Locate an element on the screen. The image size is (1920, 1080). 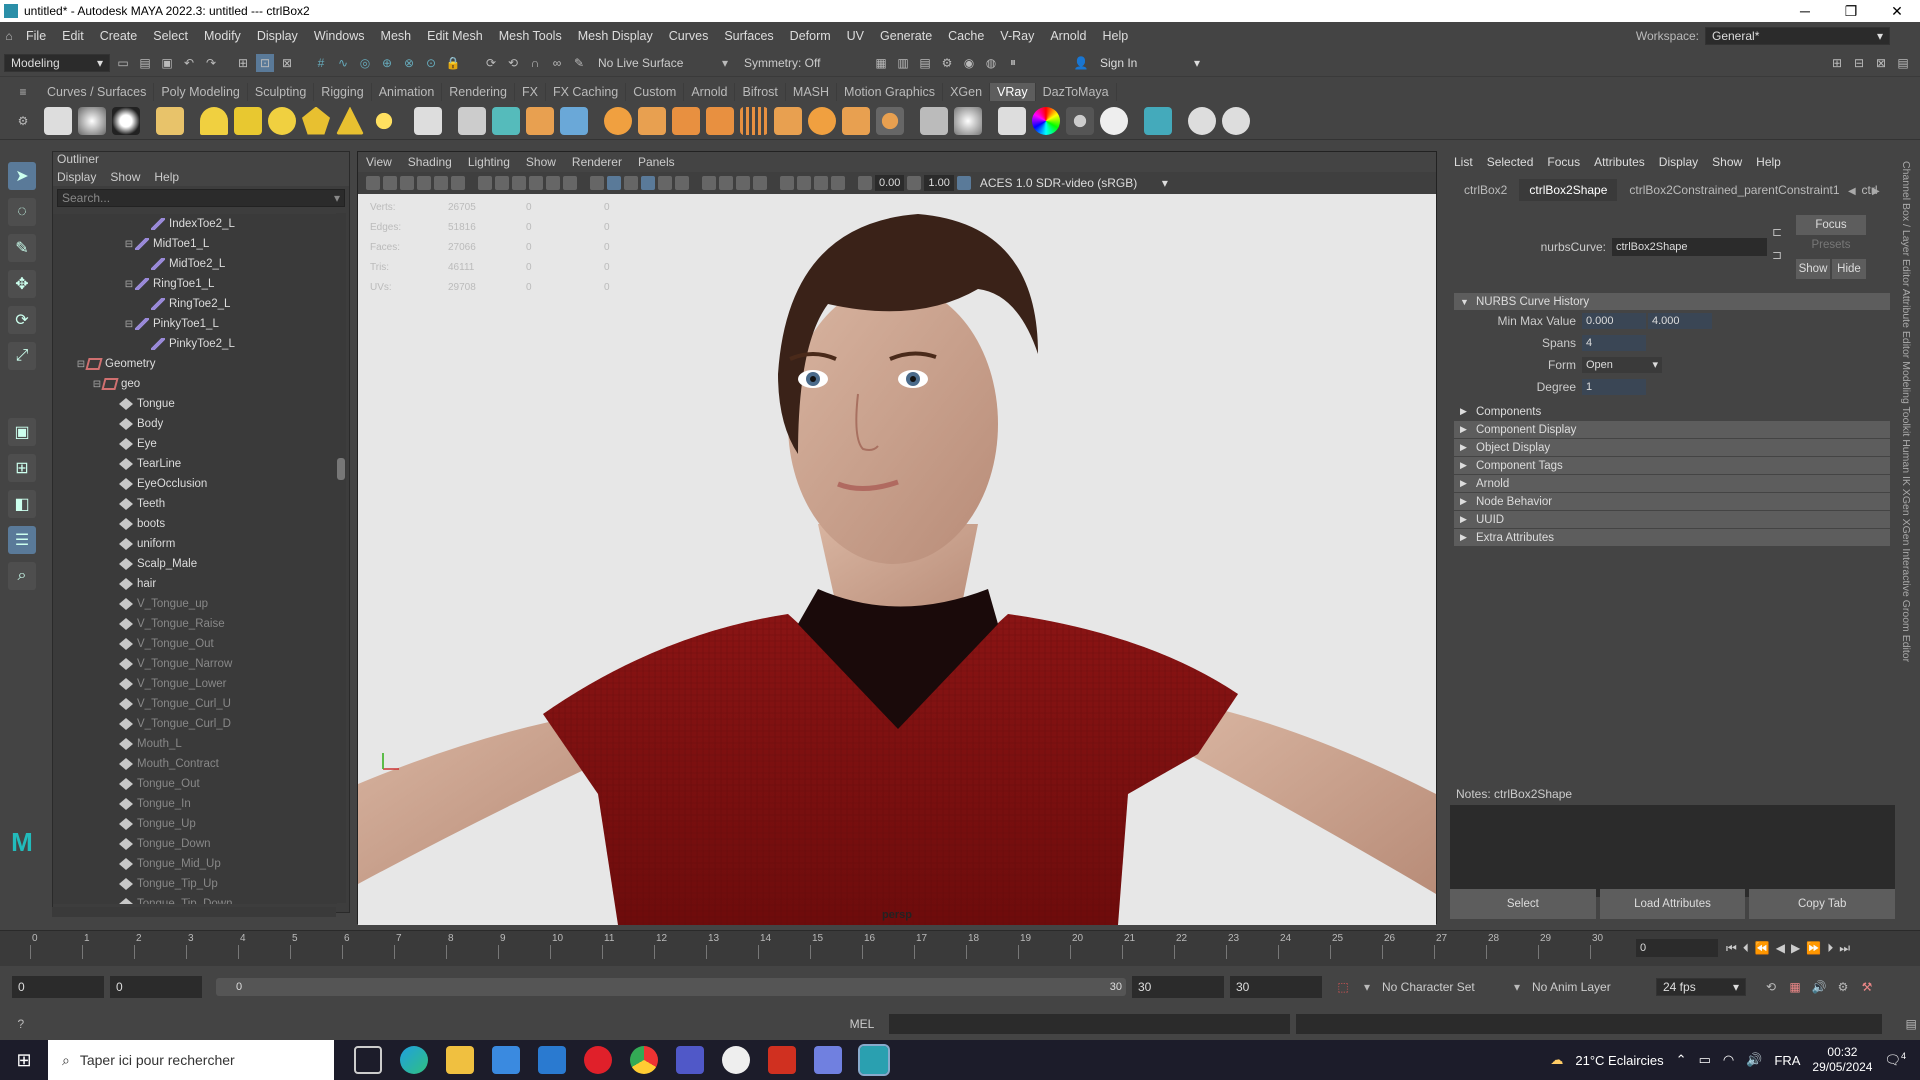
playback-end-field: 30 is located at coordinates (1178, 987).